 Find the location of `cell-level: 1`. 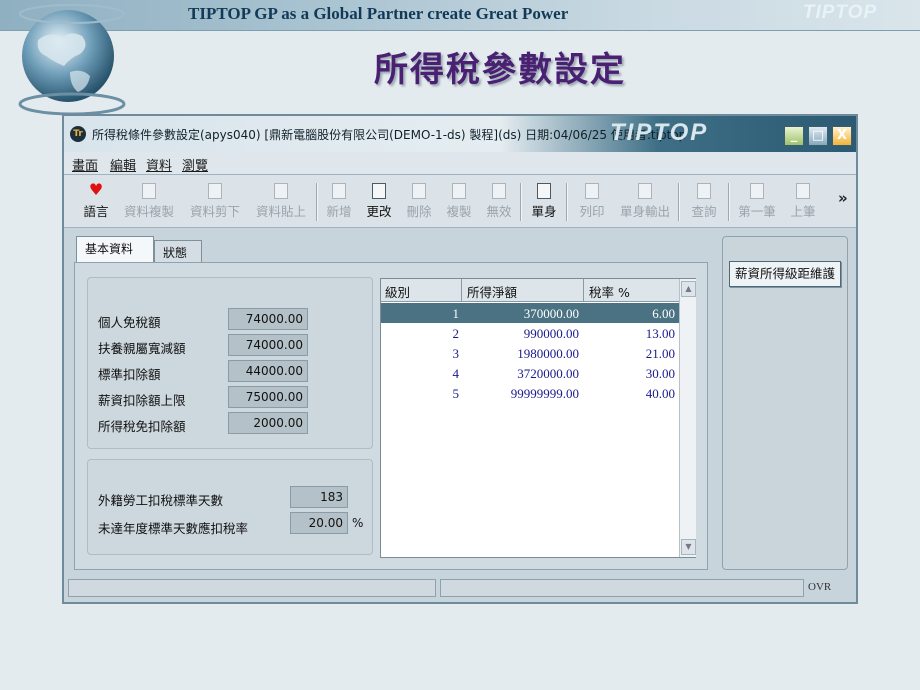

cell-level: 1 is located at coordinates (456, 313).